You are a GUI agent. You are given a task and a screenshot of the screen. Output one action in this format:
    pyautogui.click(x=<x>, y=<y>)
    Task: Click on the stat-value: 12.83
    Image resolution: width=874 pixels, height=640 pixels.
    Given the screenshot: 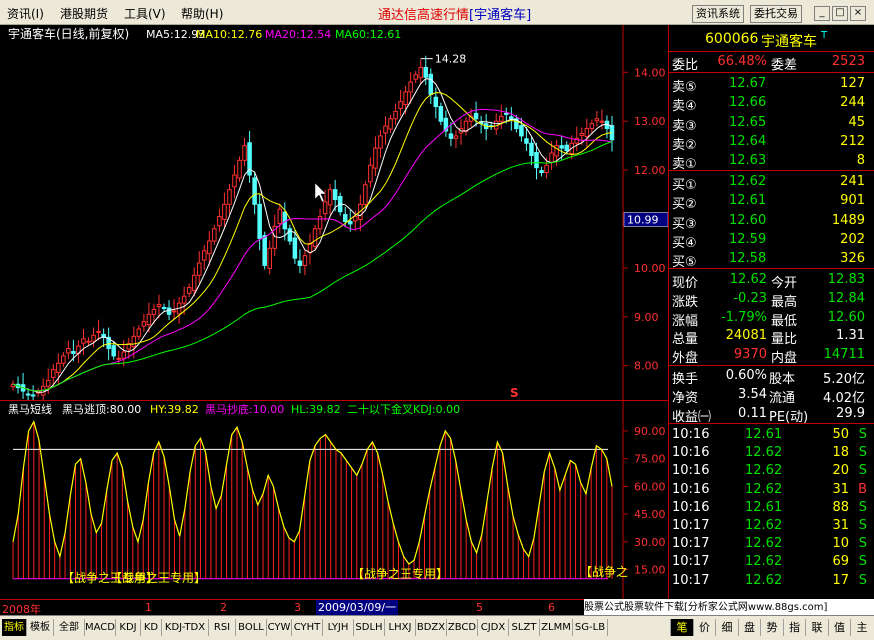 What is the action you would take?
    pyautogui.click(x=846, y=279)
    